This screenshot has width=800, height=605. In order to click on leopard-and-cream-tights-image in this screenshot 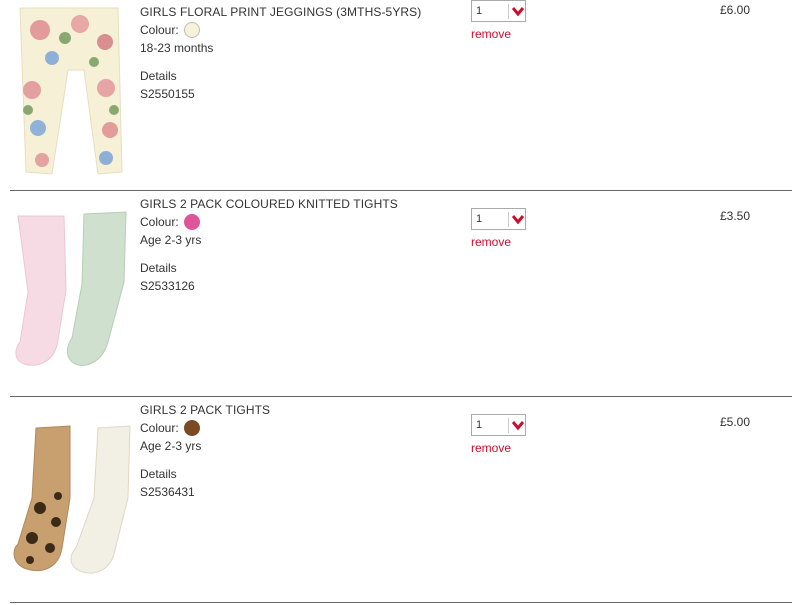, I will do `click(73, 487)`.